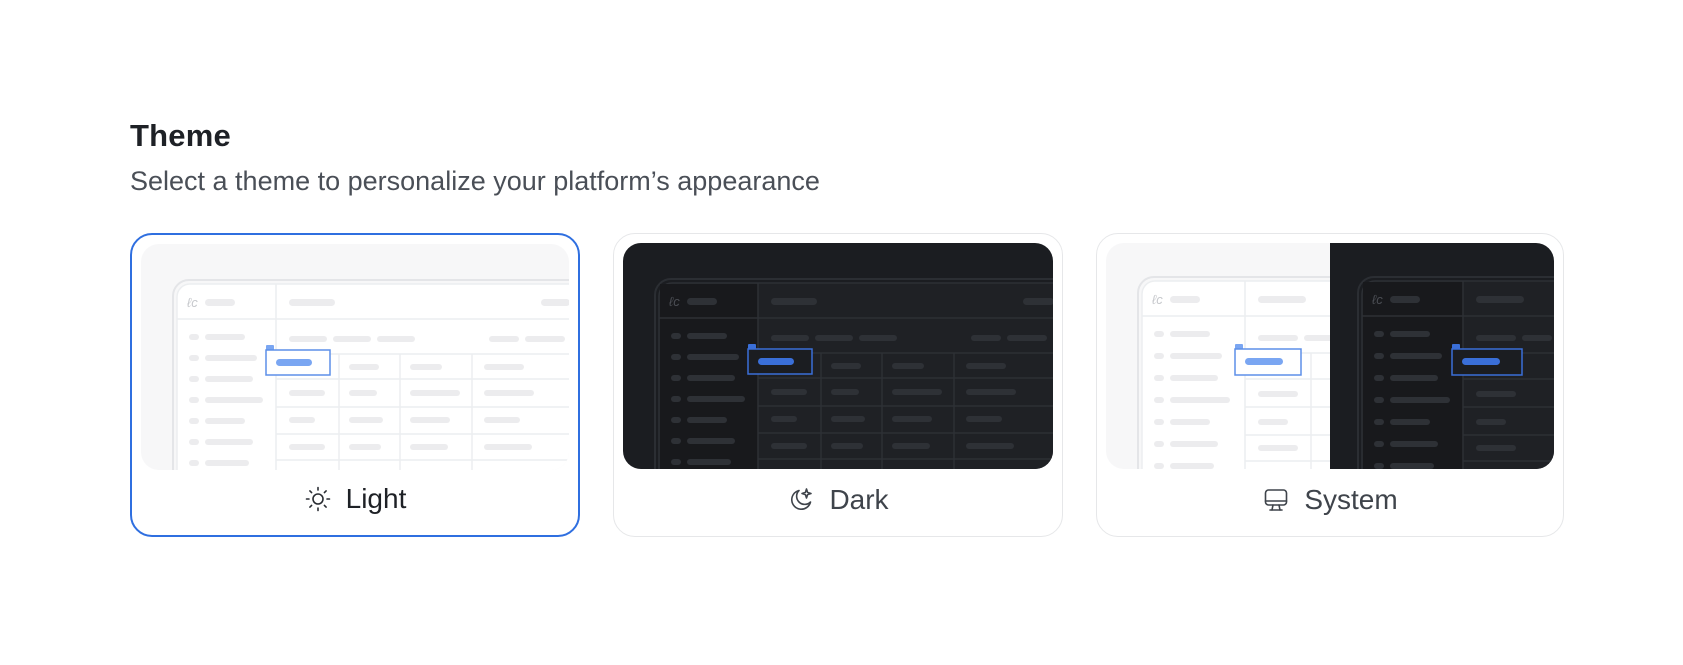 This screenshot has width=1683, height=665. I want to click on theme-card-system: ℓc ℓc System, so click(1330, 385).